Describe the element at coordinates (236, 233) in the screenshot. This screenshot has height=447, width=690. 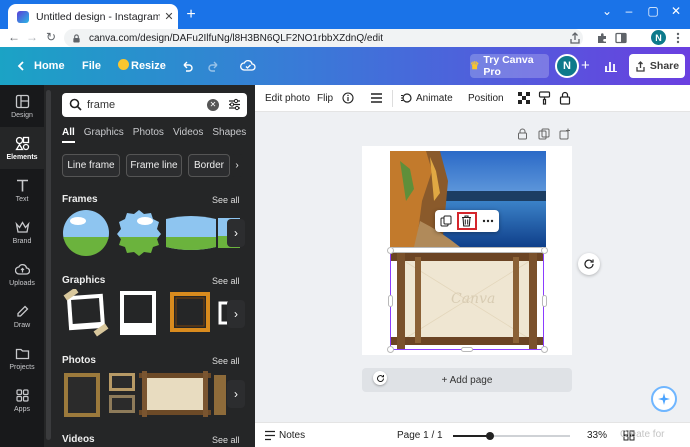
I see `frames-next-arrow-icon: ›` at that location.